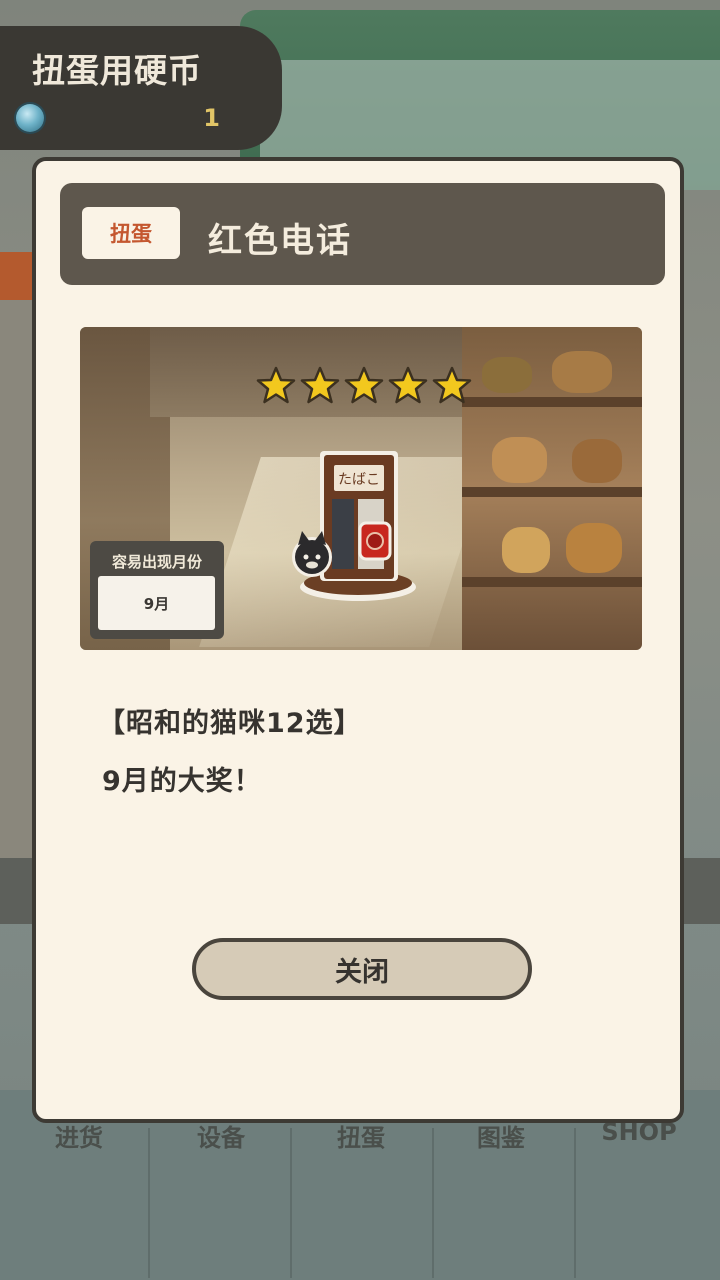 The image size is (720, 1280). I want to click on rarity-stars, so click(364, 385).